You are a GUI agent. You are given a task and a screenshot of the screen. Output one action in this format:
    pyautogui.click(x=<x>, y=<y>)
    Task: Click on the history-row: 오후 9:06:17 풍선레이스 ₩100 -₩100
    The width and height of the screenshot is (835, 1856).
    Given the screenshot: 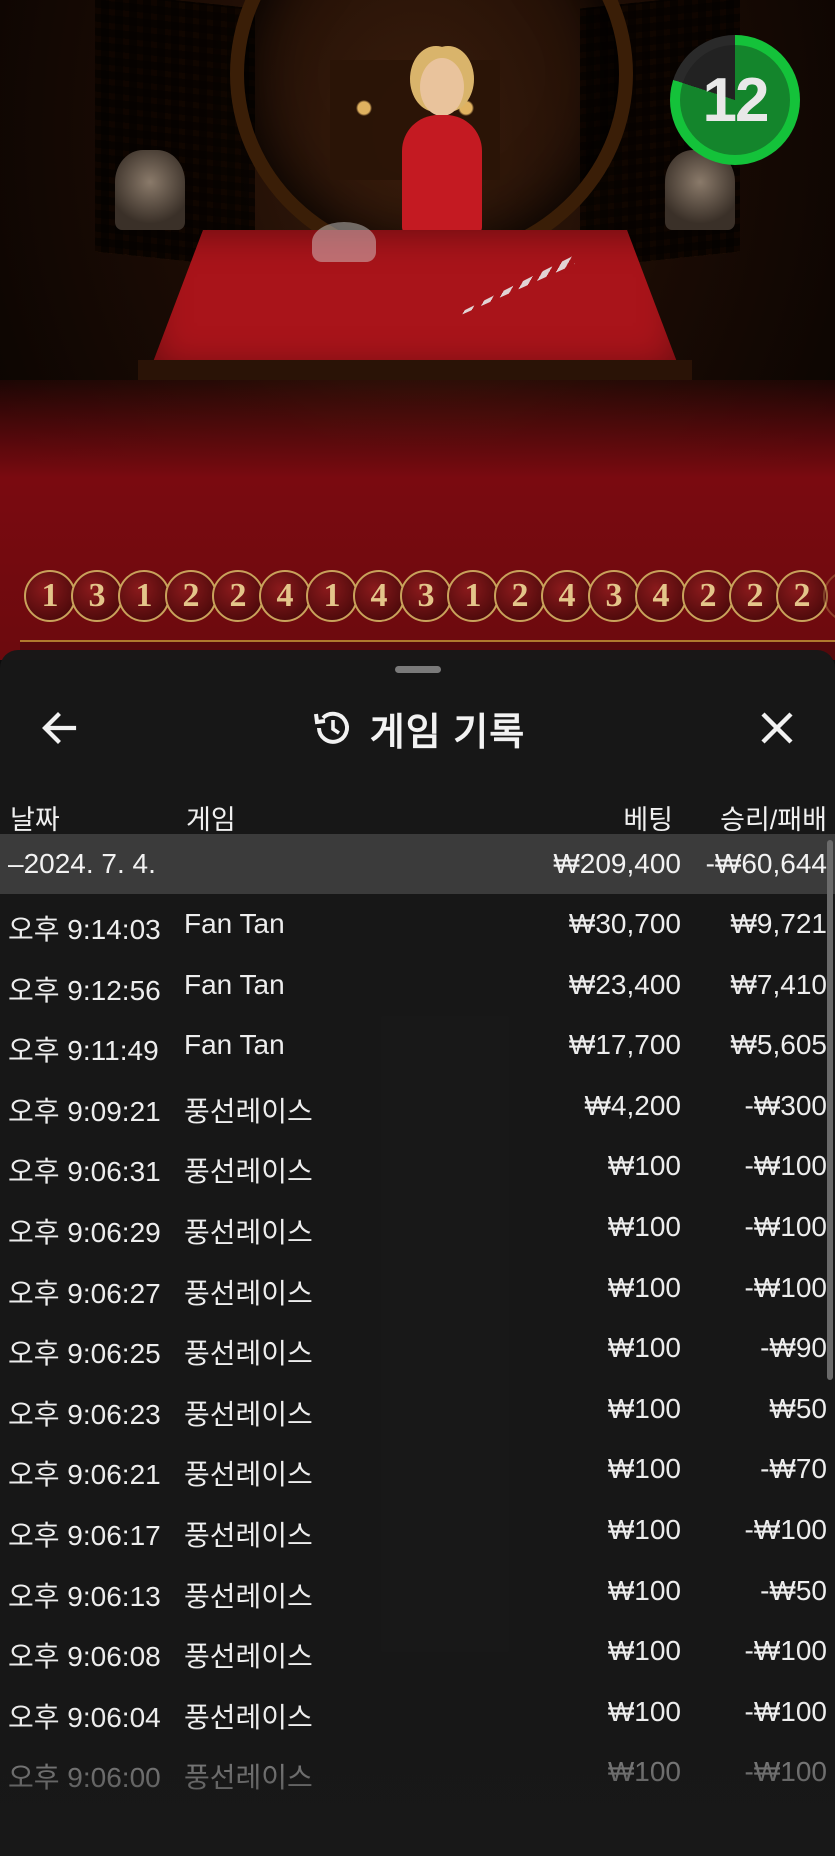 What is the action you would take?
    pyautogui.click(x=417, y=1530)
    